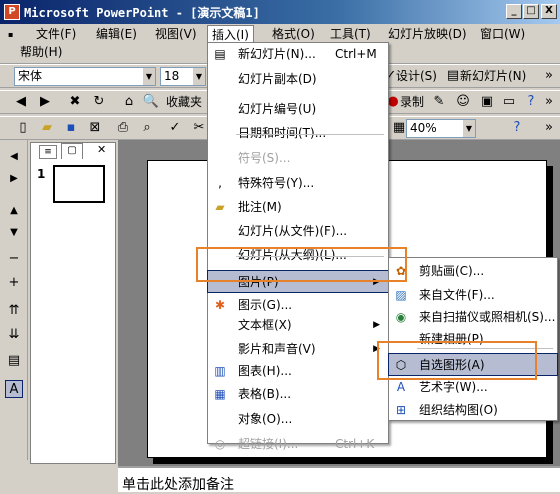  I want to click on close-button: X, so click(549, 11).